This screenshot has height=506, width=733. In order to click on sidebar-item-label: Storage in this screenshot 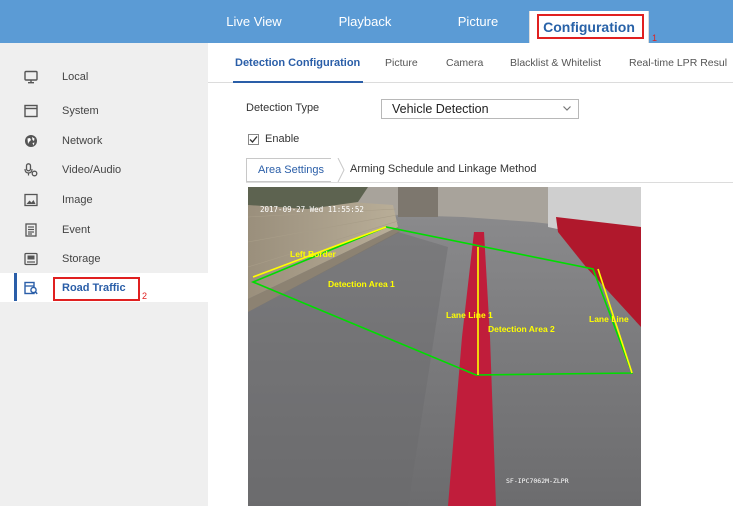, I will do `click(81, 258)`.